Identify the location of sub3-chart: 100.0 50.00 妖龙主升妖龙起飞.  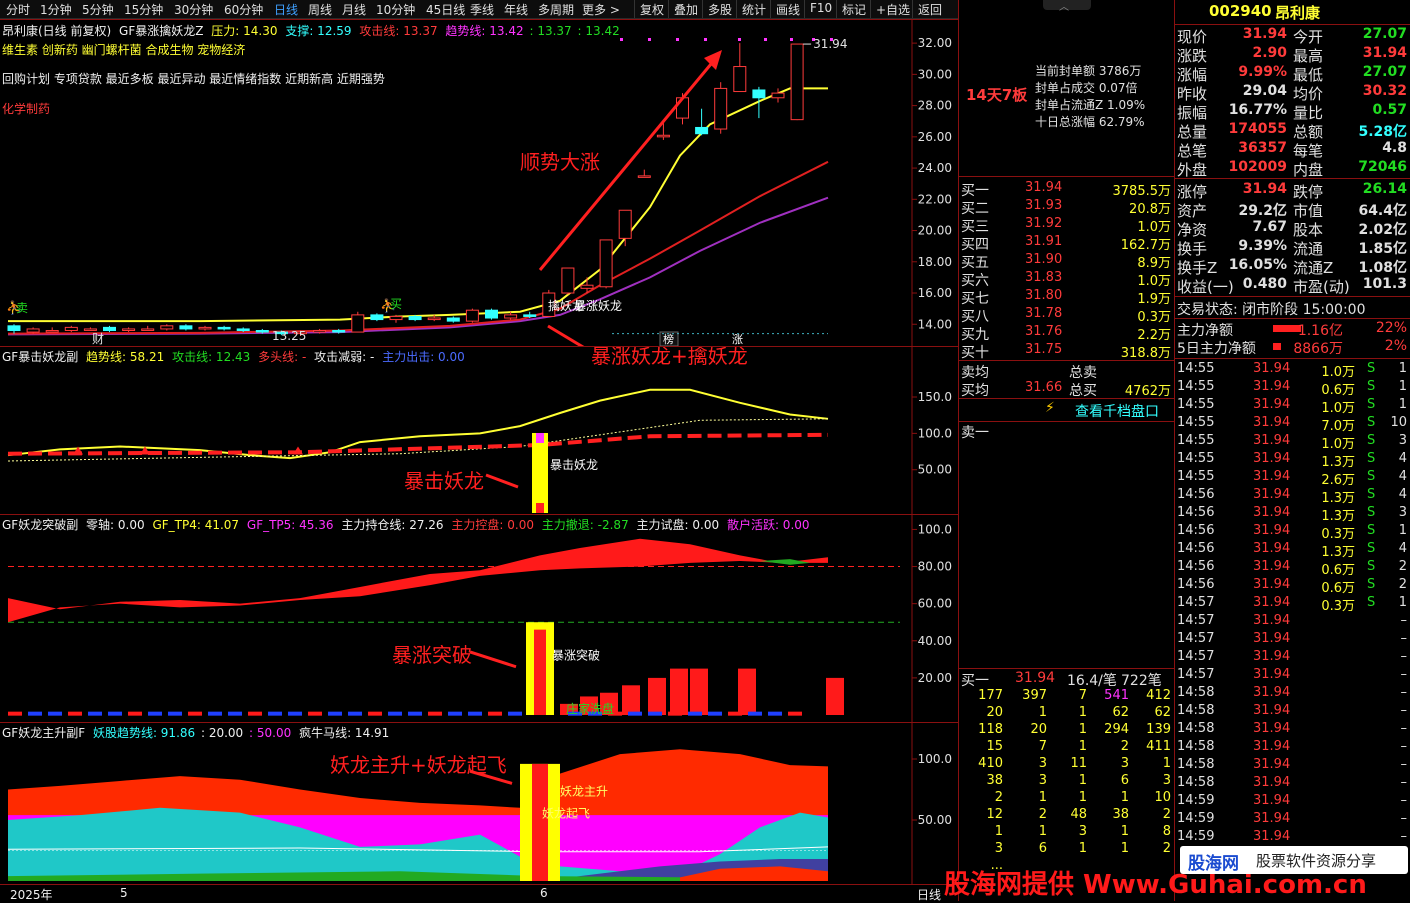
(479, 804).